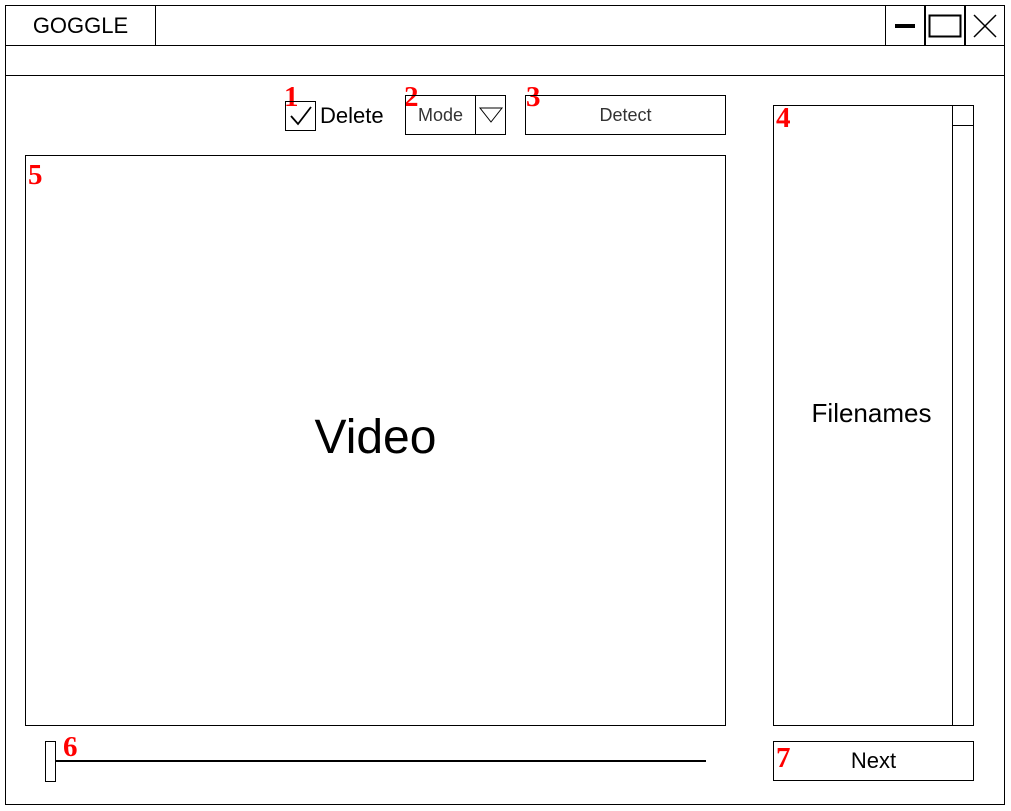 The image size is (1011, 811). I want to click on maximize-button, so click(945, 25).